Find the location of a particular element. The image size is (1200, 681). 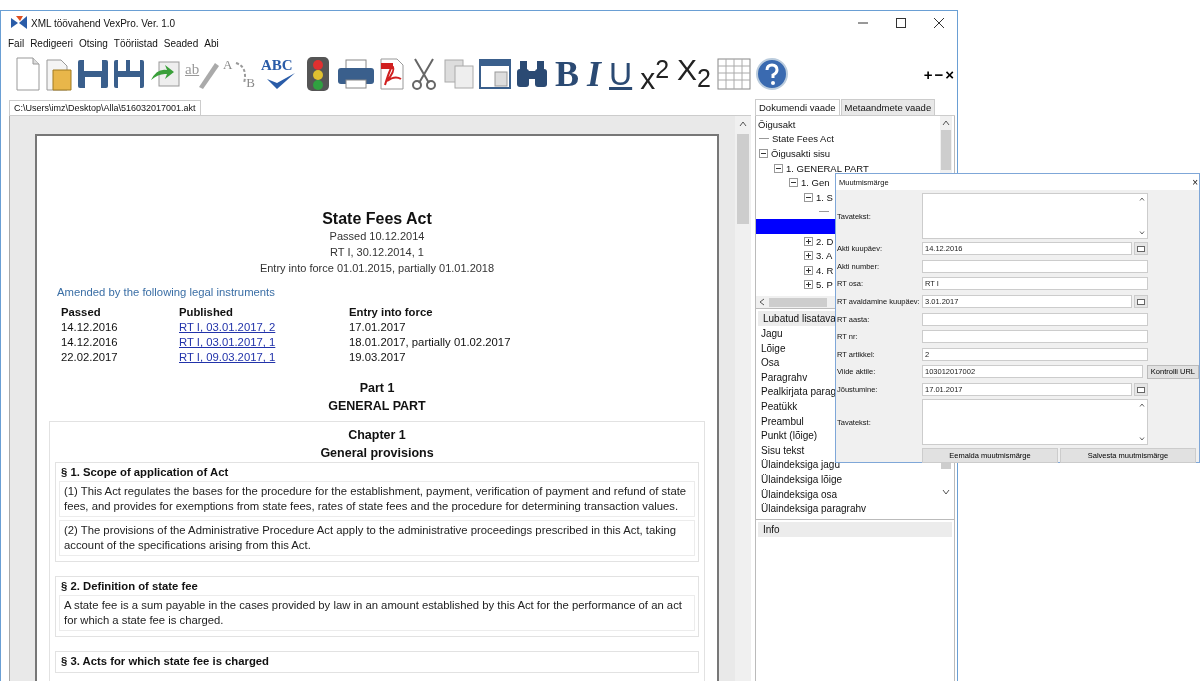

column-header: Entry into force is located at coordinates (391, 312).